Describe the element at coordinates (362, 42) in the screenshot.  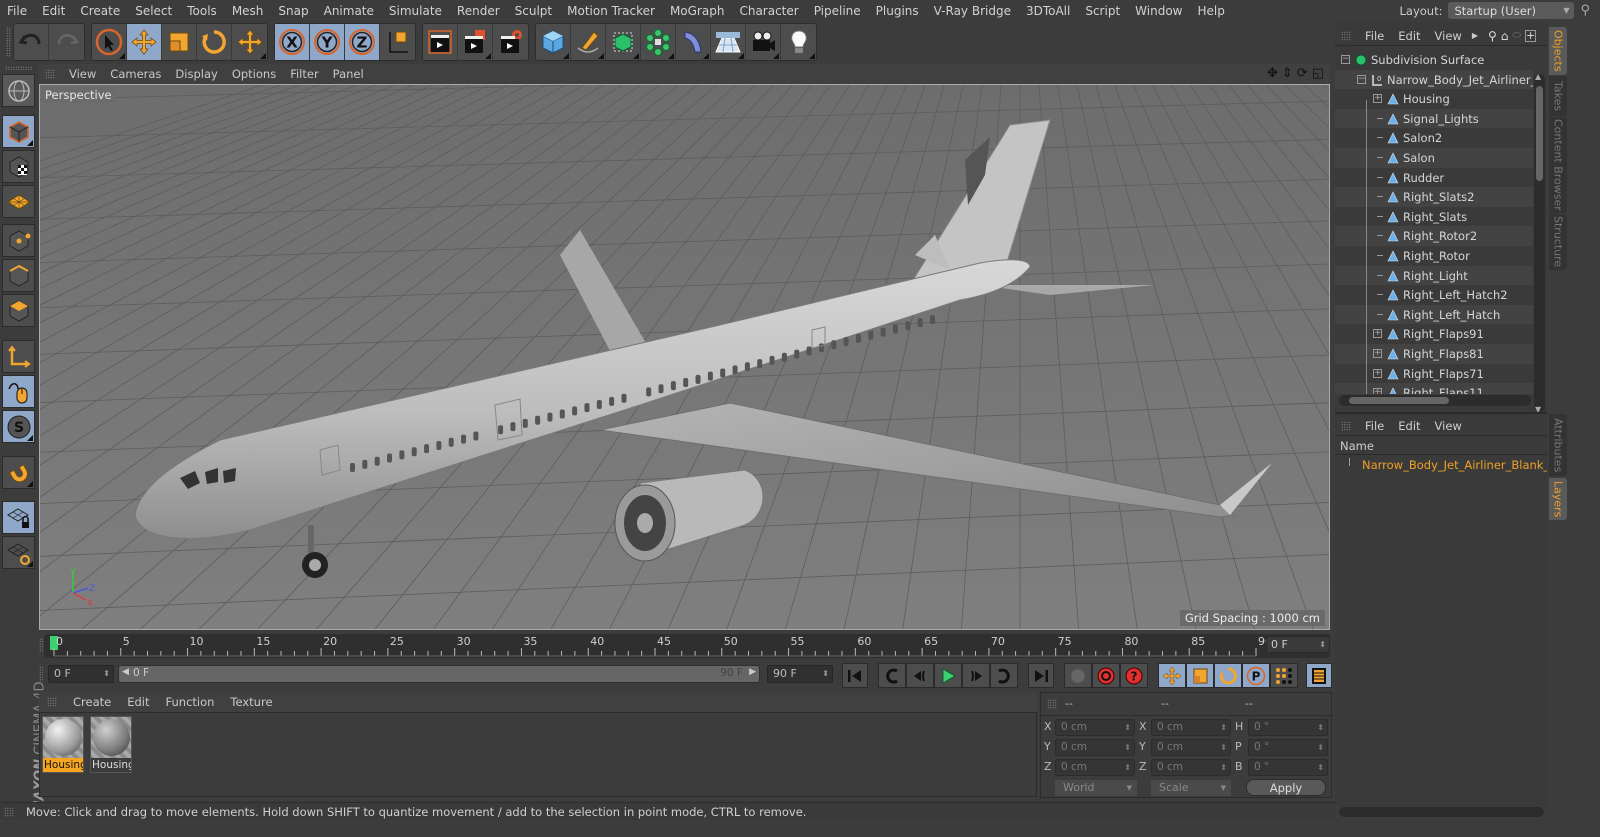
I see `z-axis-button: Z` at that location.